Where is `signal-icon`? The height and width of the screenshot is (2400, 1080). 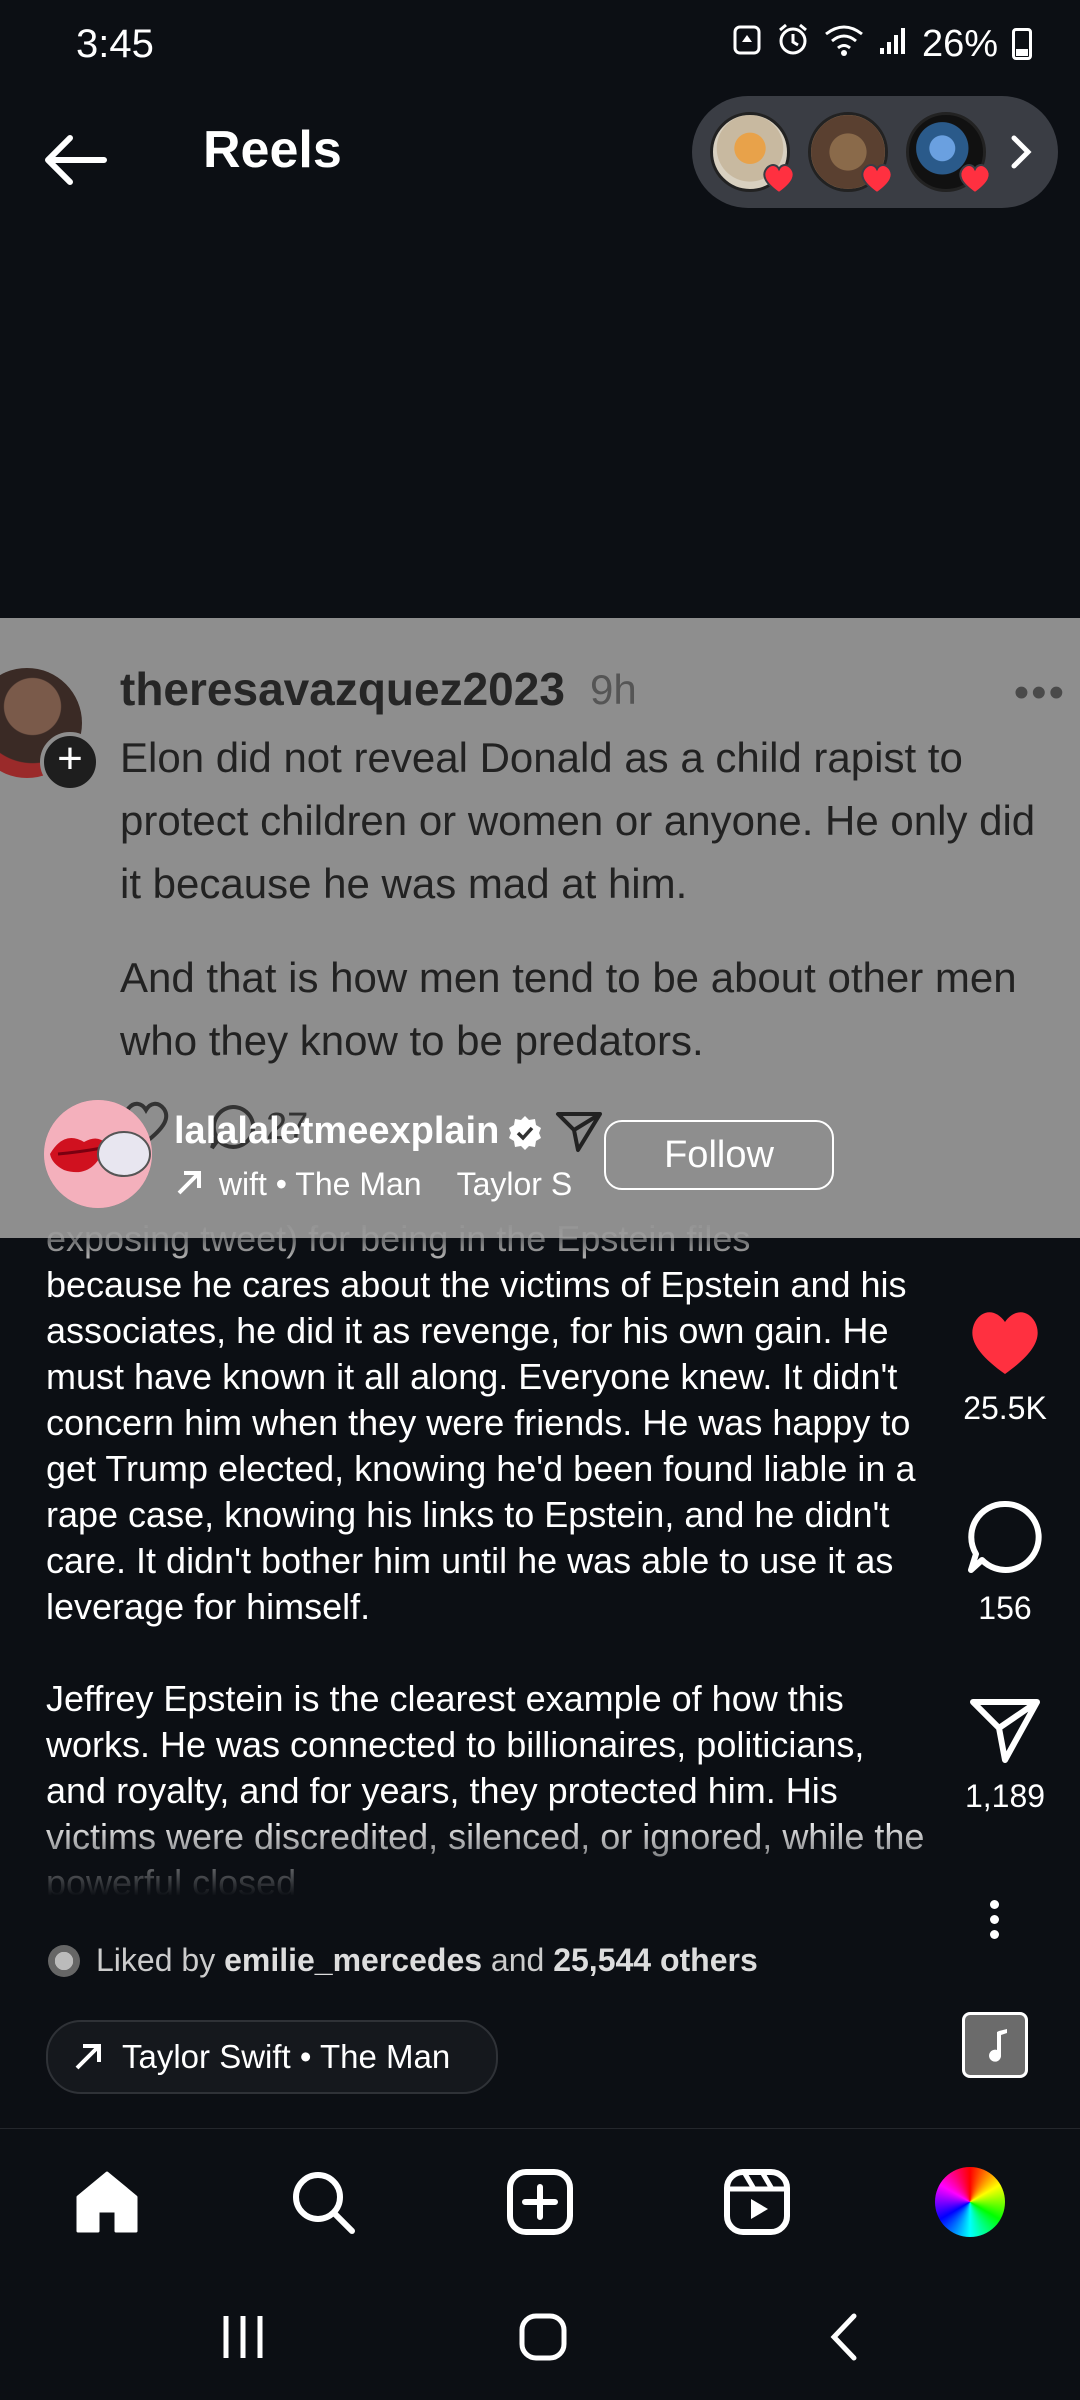
signal-icon is located at coordinates (893, 44).